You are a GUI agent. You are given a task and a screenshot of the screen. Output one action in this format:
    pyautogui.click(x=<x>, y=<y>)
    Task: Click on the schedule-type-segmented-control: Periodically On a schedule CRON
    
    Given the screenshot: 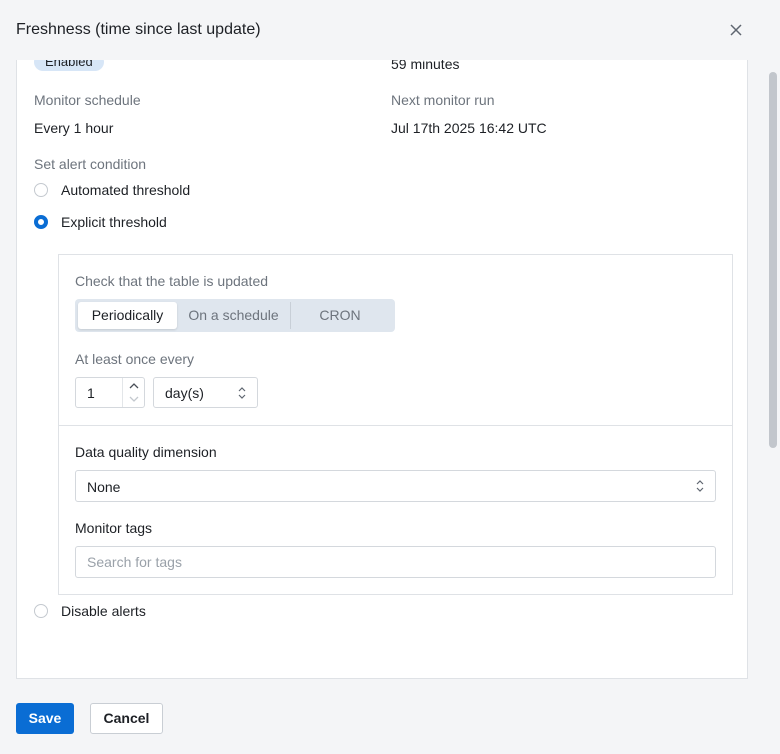 What is the action you would take?
    pyautogui.click(x=235, y=315)
    